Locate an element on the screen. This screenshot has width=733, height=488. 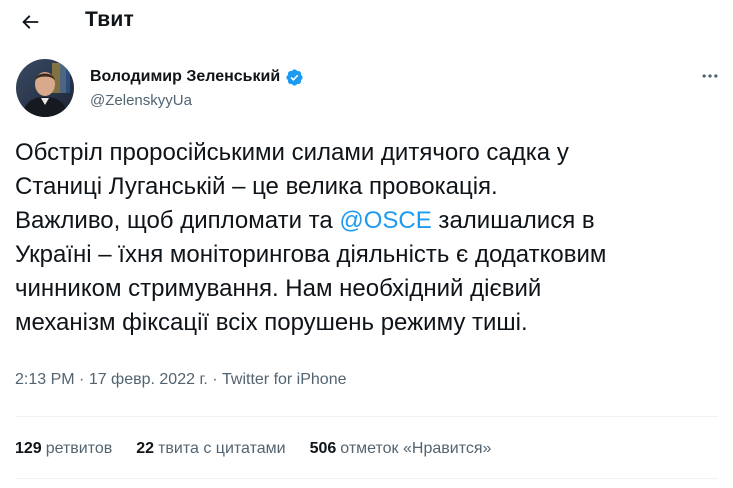
back-button is located at coordinates (30, 22).